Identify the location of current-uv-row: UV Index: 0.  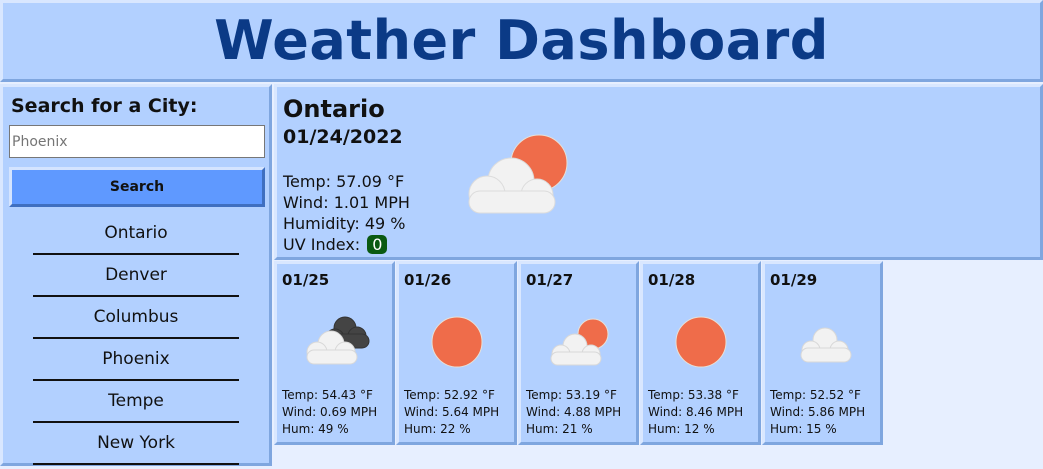
(346, 244).